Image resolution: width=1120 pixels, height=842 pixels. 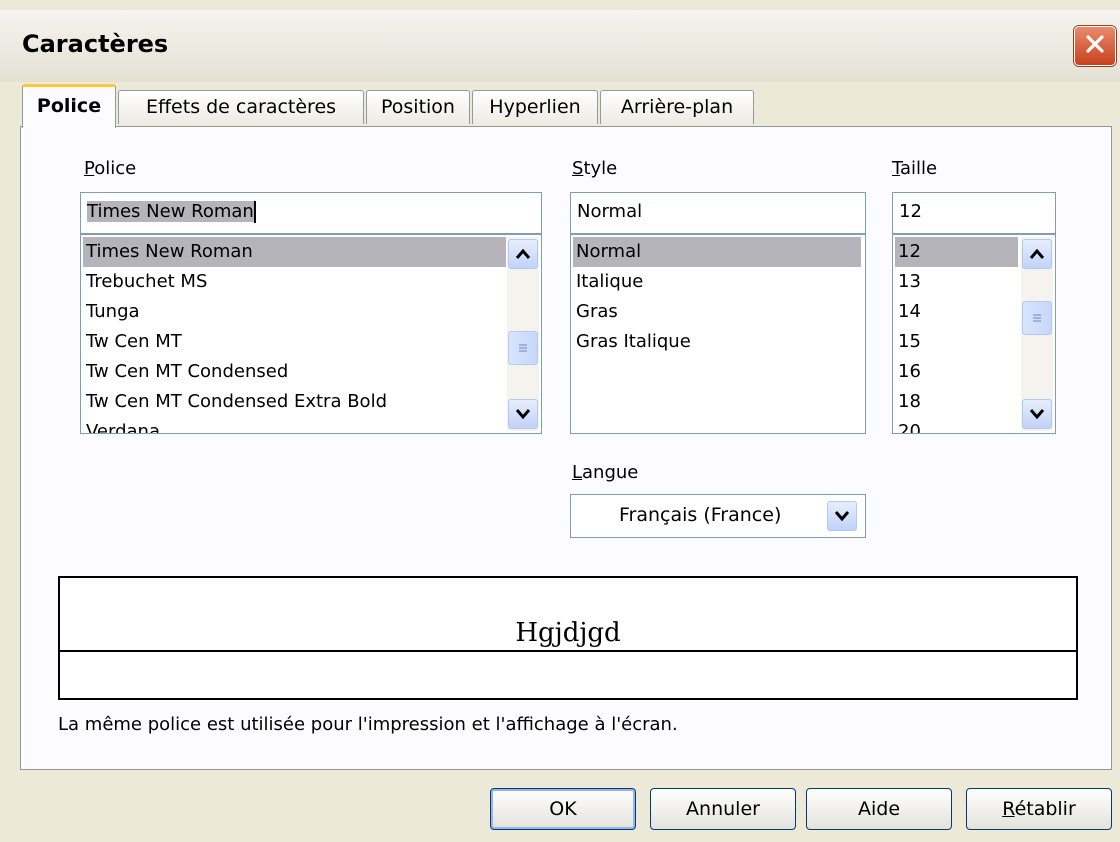 I want to click on font-list-item: Tw Cen MT Condensed Extra Bold, so click(x=235, y=402).